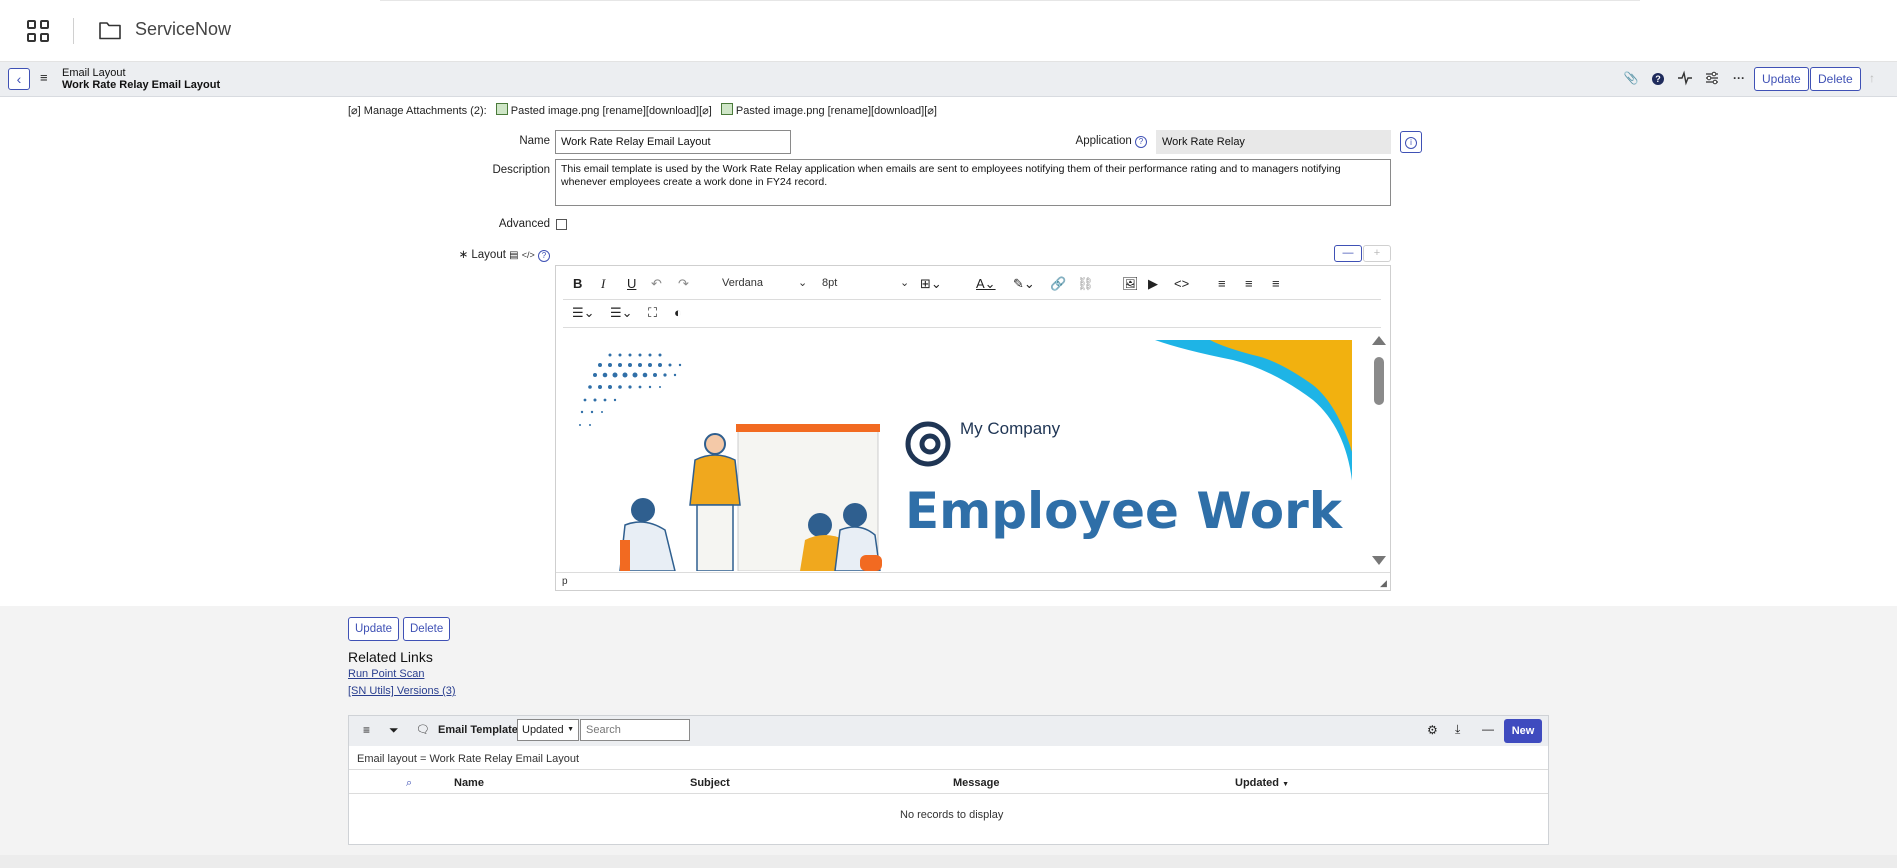 The height and width of the screenshot is (868, 1897). What do you see at coordinates (1249, 283) in the screenshot?
I see `align-center-icon: ≡` at bounding box center [1249, 283].